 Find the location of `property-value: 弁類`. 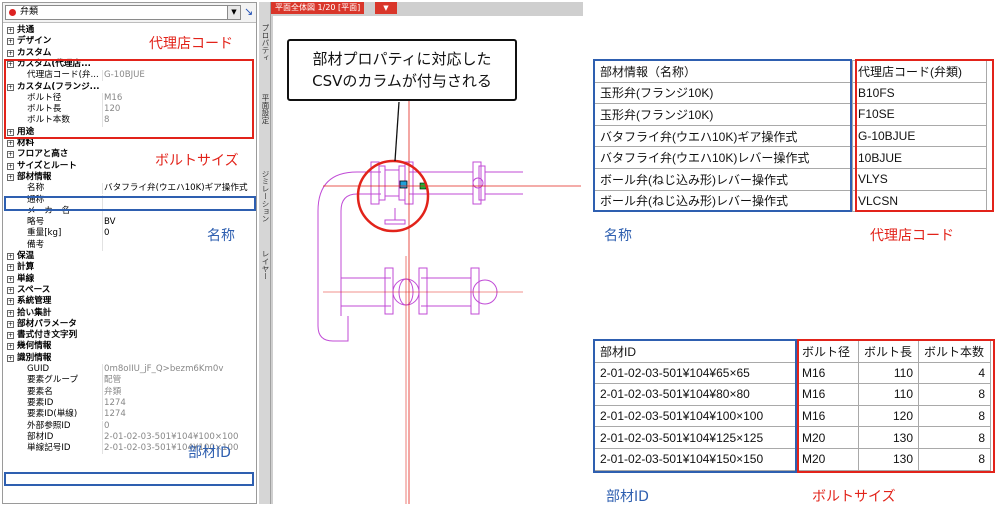

property-value: 弁類 is located at coordinates (113, 391).